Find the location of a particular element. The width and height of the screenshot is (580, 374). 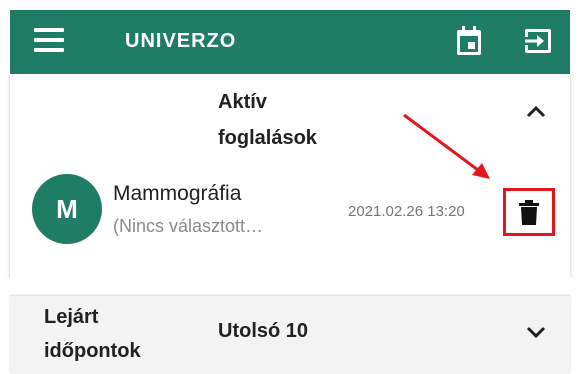

delete-button is located at coordinates (529, 212).